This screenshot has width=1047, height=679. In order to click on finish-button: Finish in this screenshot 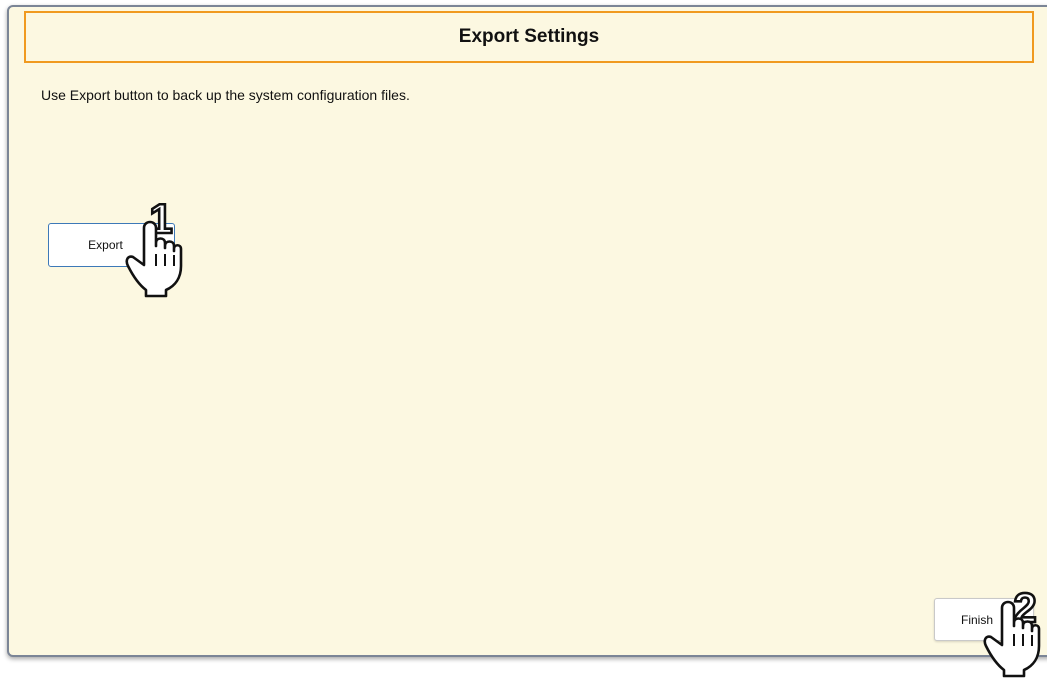, I will do `click(984, 619)`.